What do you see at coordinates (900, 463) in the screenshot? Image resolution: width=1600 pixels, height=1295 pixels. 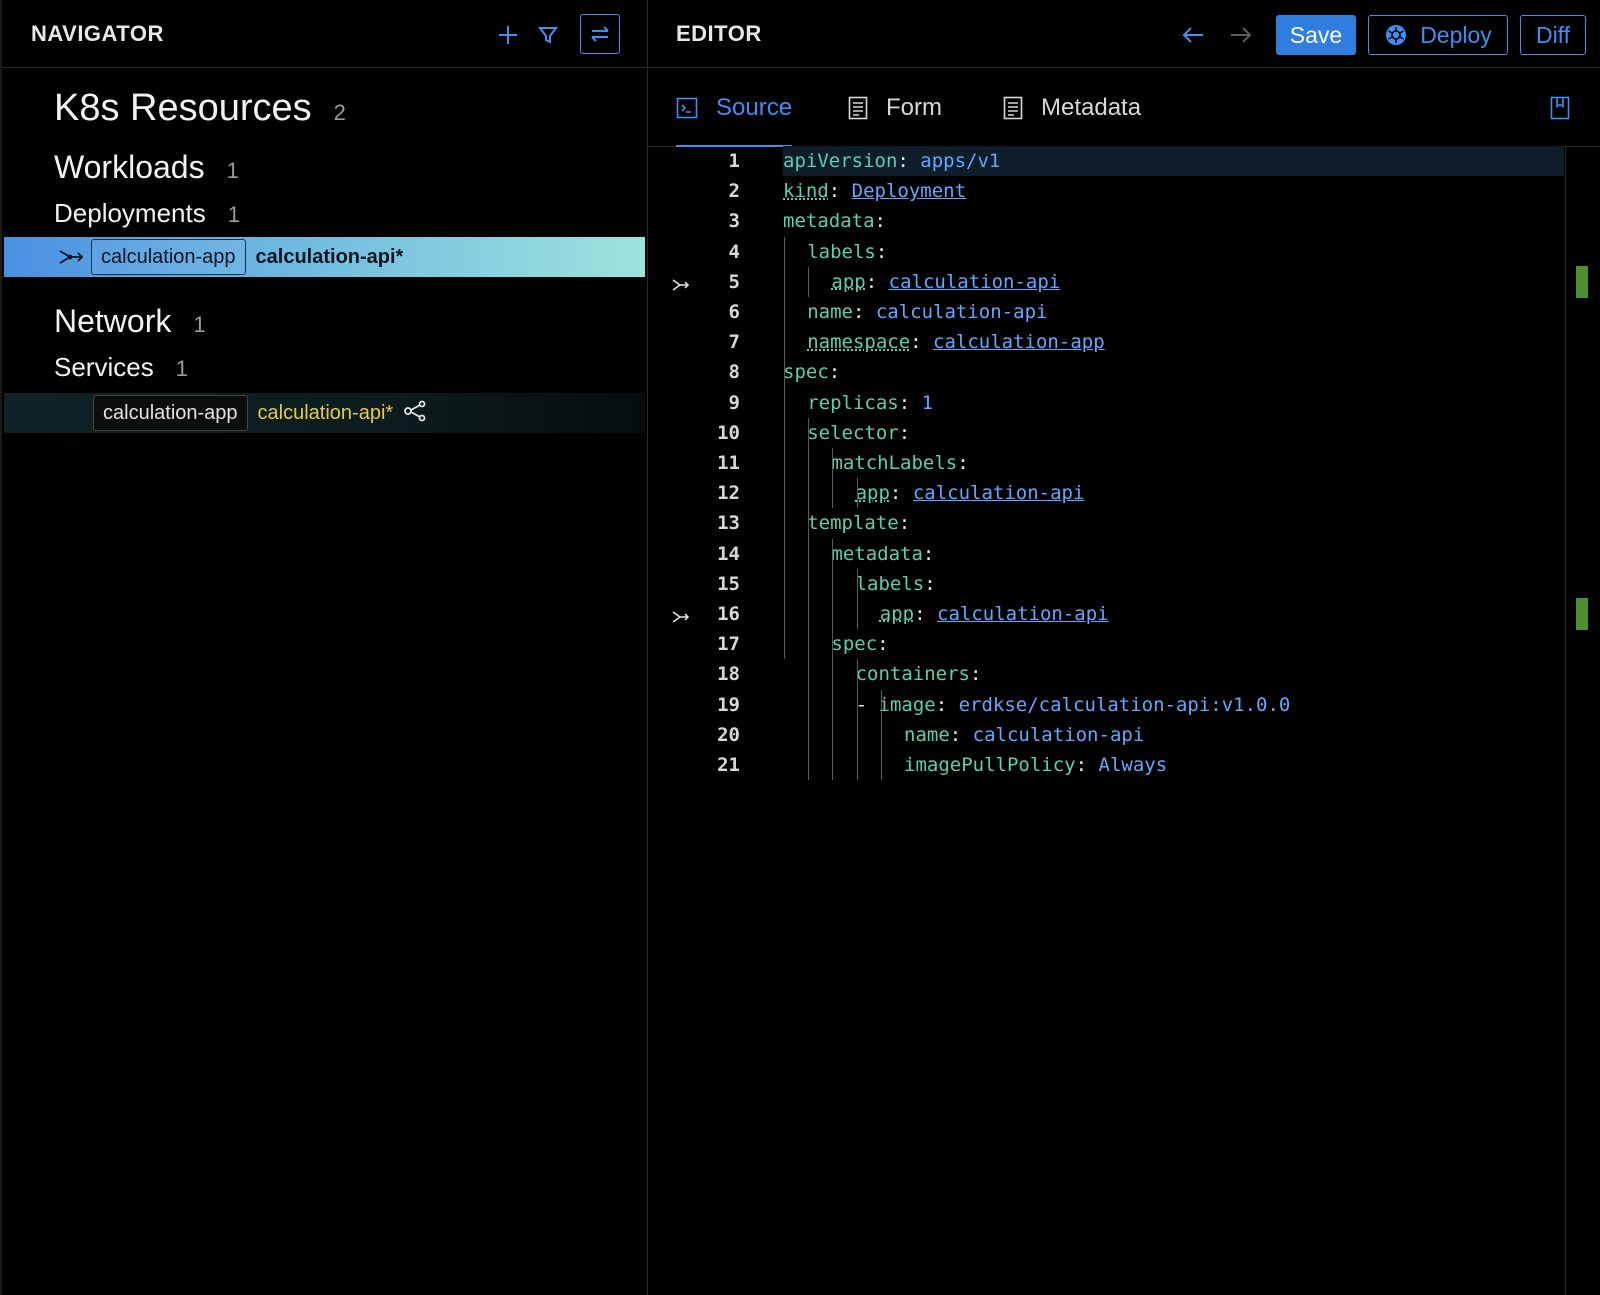 I see `code-text: matchLabels:` at bounding box center [900, 463].